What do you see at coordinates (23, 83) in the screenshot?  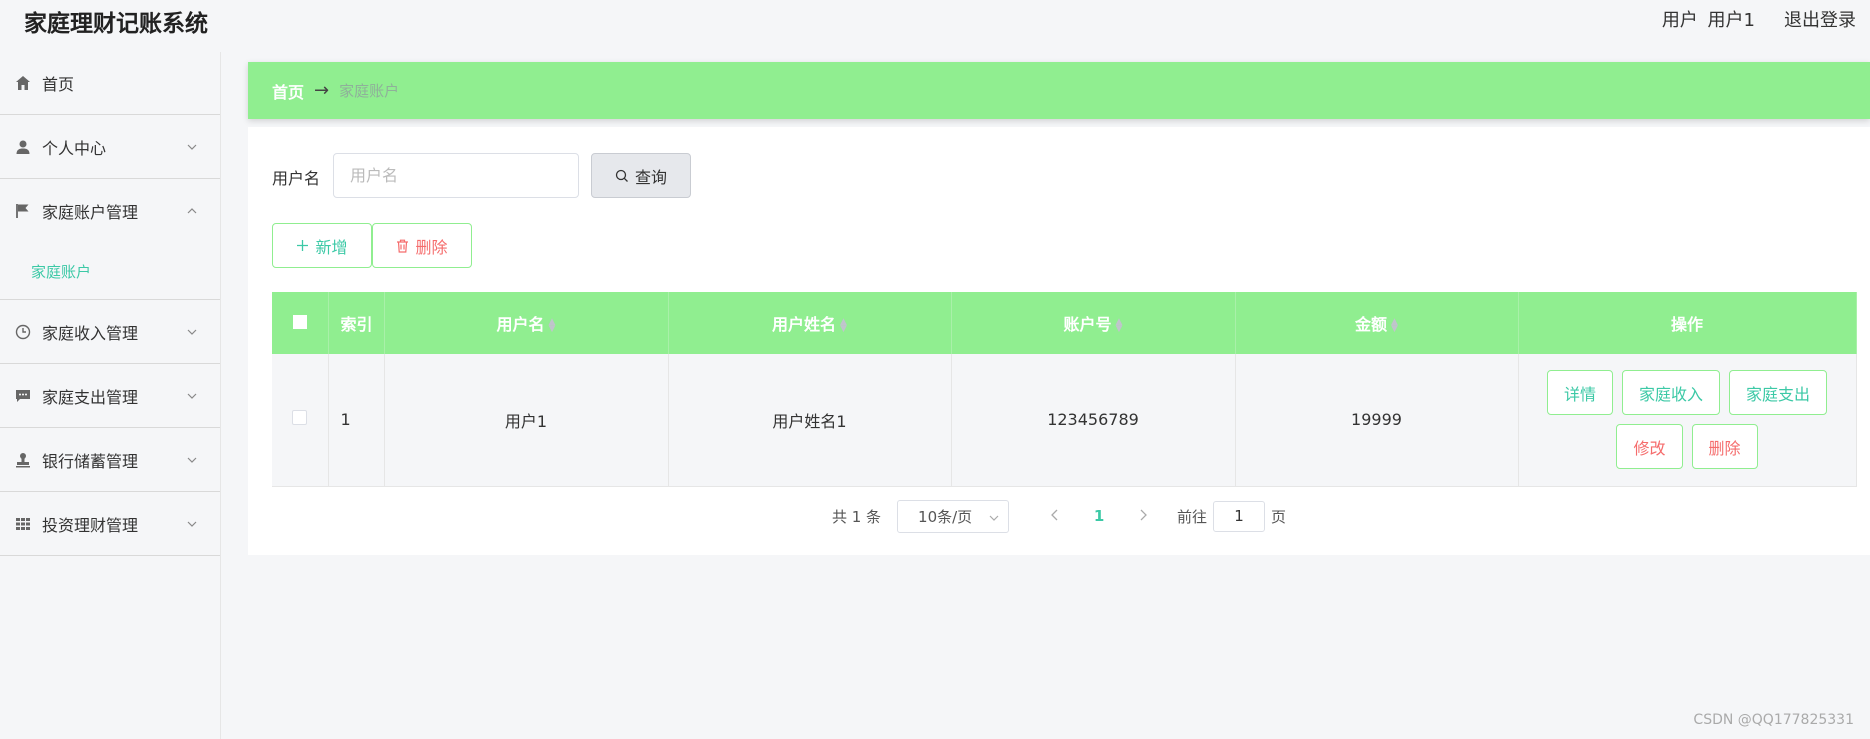 I see `home-icon` at bounding box center [23, 83].